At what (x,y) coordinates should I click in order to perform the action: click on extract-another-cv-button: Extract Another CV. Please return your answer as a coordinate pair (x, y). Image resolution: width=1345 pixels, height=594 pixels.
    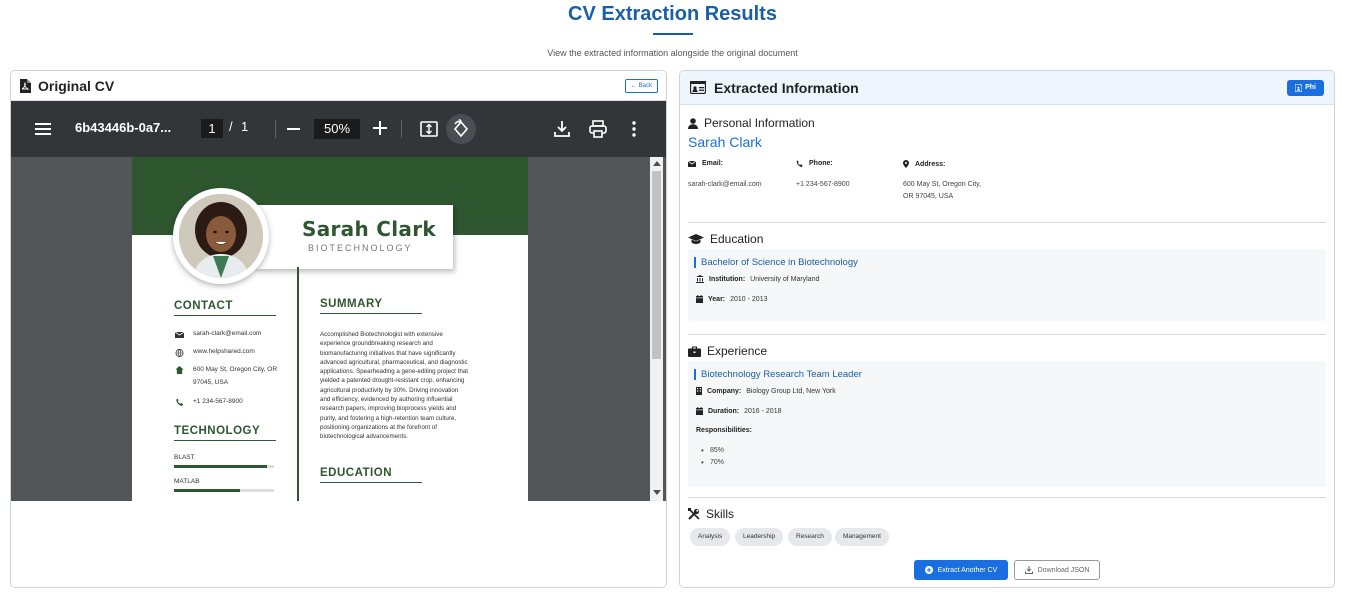
    Looking at the image, I should click on (961, 570).